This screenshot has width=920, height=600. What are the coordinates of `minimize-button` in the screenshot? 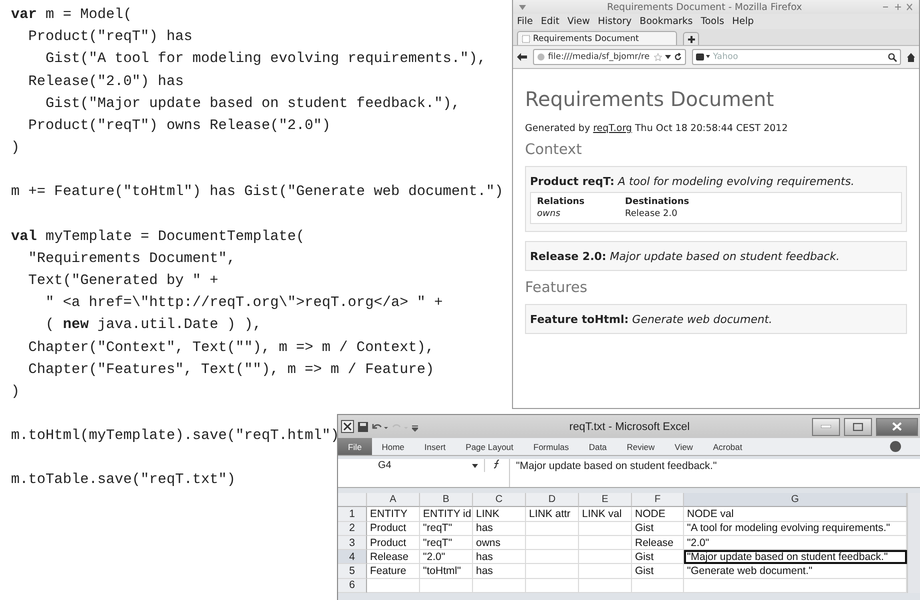 It's located at (826, 427).